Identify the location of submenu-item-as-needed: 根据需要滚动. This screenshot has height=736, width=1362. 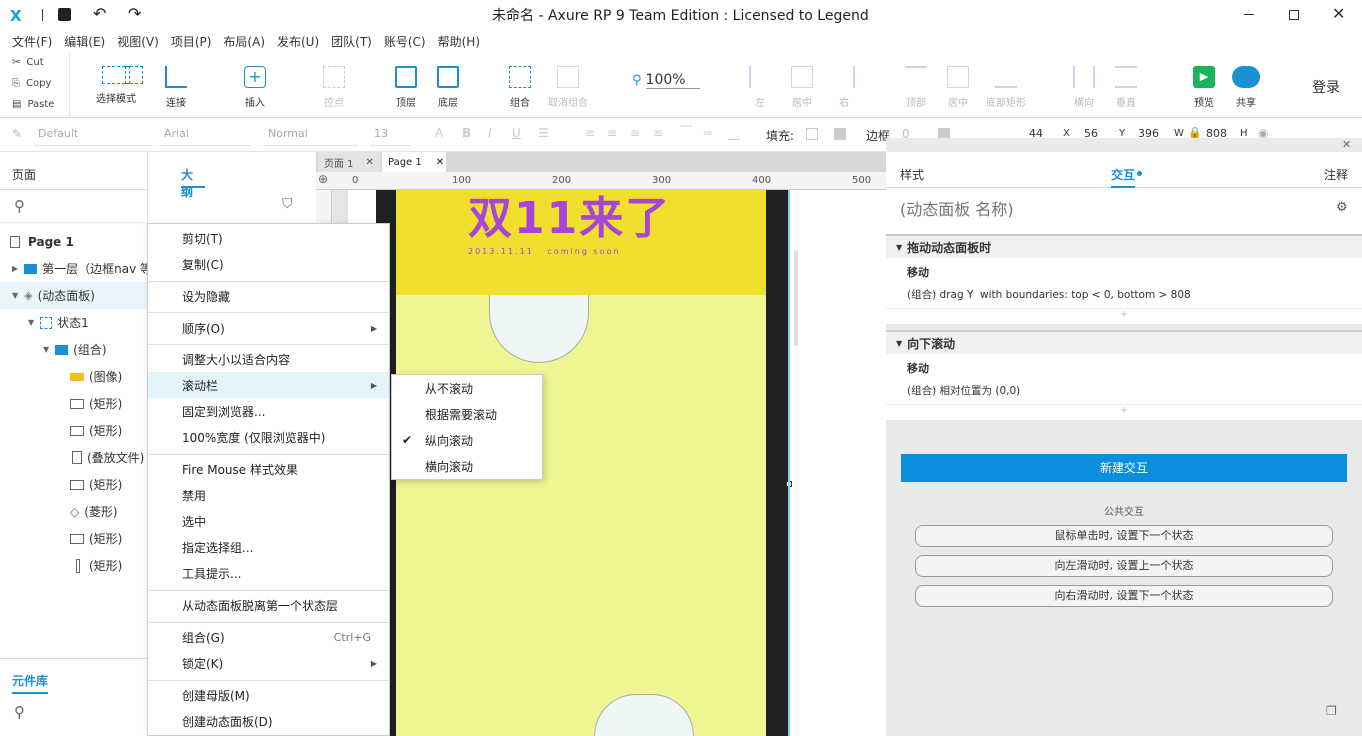
(467, 414).